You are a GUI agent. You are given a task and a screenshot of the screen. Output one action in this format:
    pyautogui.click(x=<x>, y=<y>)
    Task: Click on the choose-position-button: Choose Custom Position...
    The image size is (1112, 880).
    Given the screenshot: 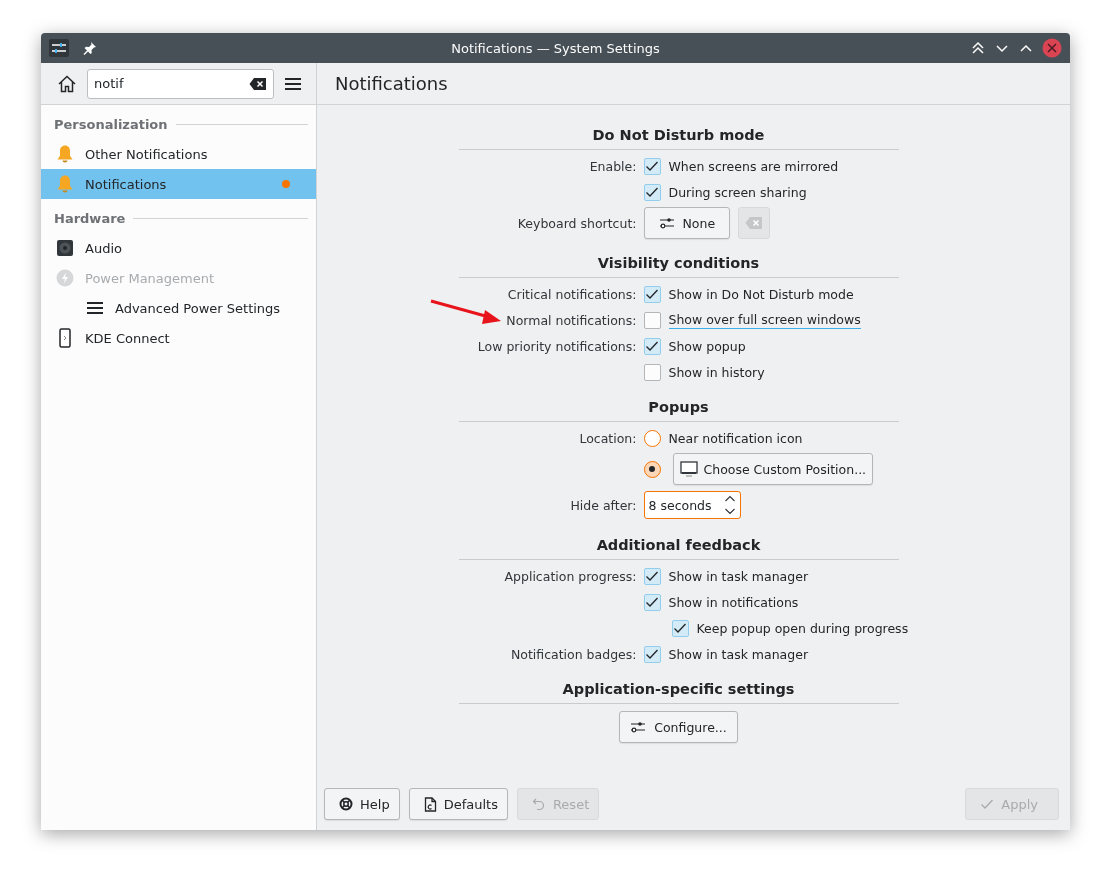 What is the action you would take?
    pyautogui.click(x=773, y=469)
    